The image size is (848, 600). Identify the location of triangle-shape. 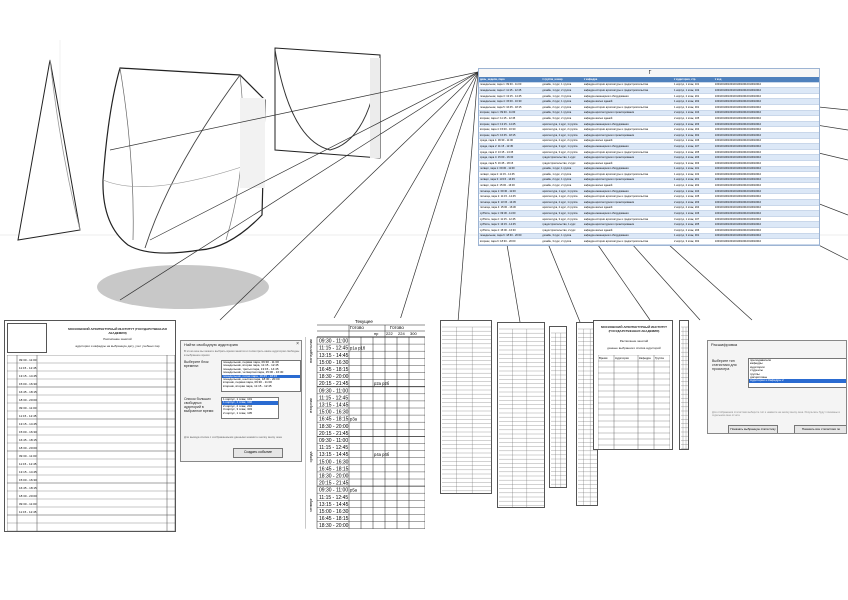
(49, 150).